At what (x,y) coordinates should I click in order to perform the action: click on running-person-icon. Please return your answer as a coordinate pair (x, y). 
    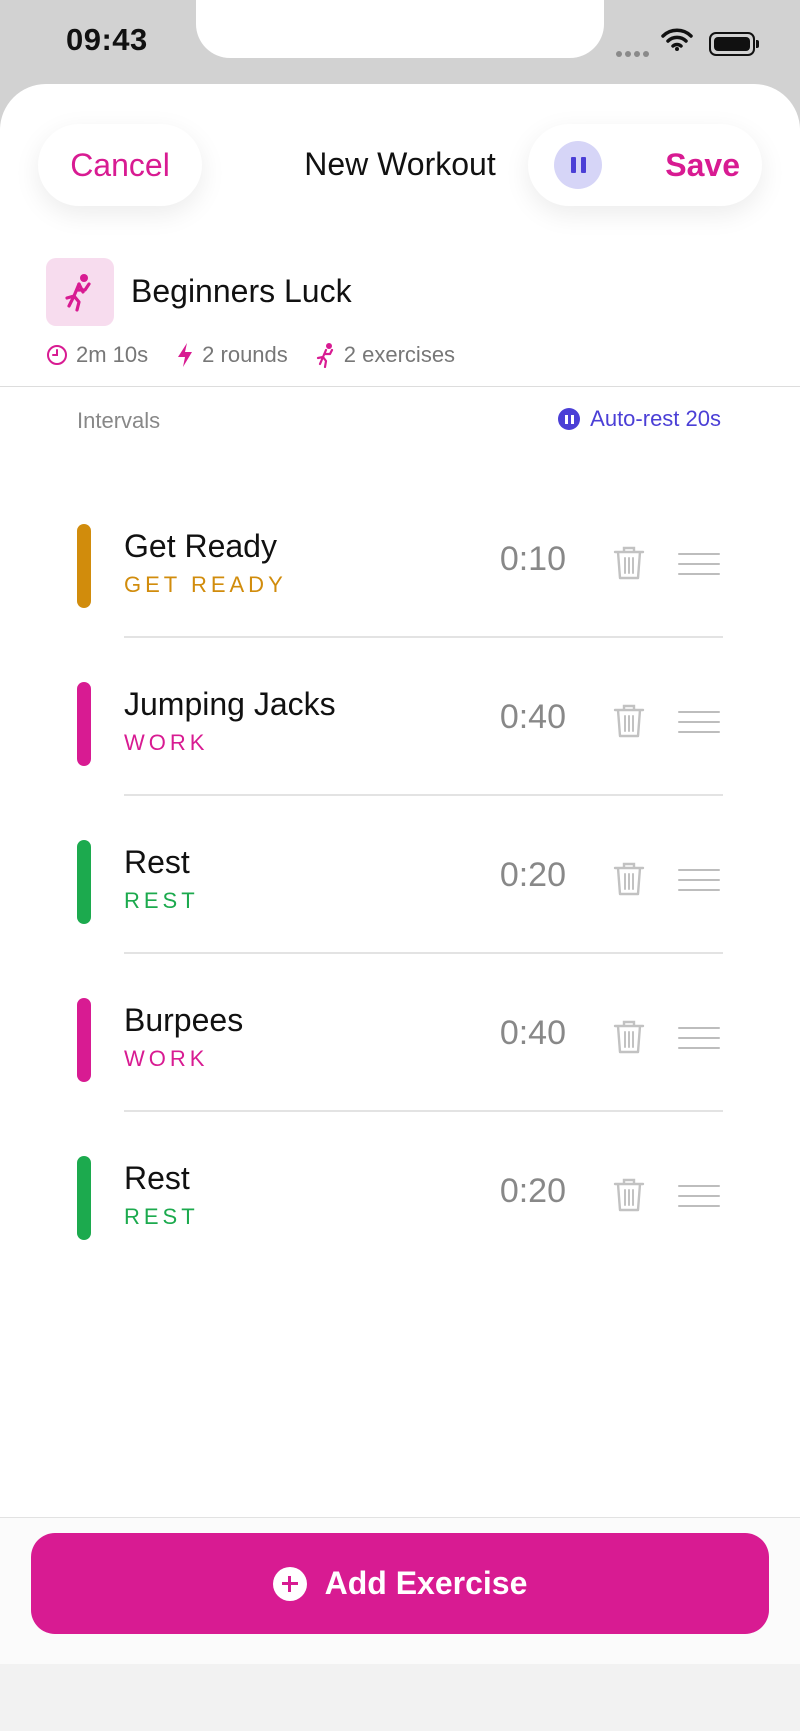
    Looking at the image, I should click on (80, 292).